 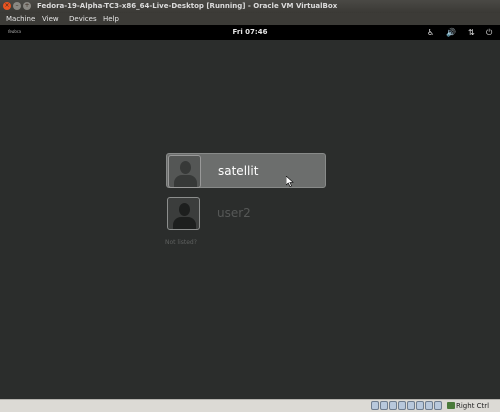 What do you see at coordinates (471, 32) in the screenshot?
I see `network-icon: ⇅` at bounding box center [471, 32].